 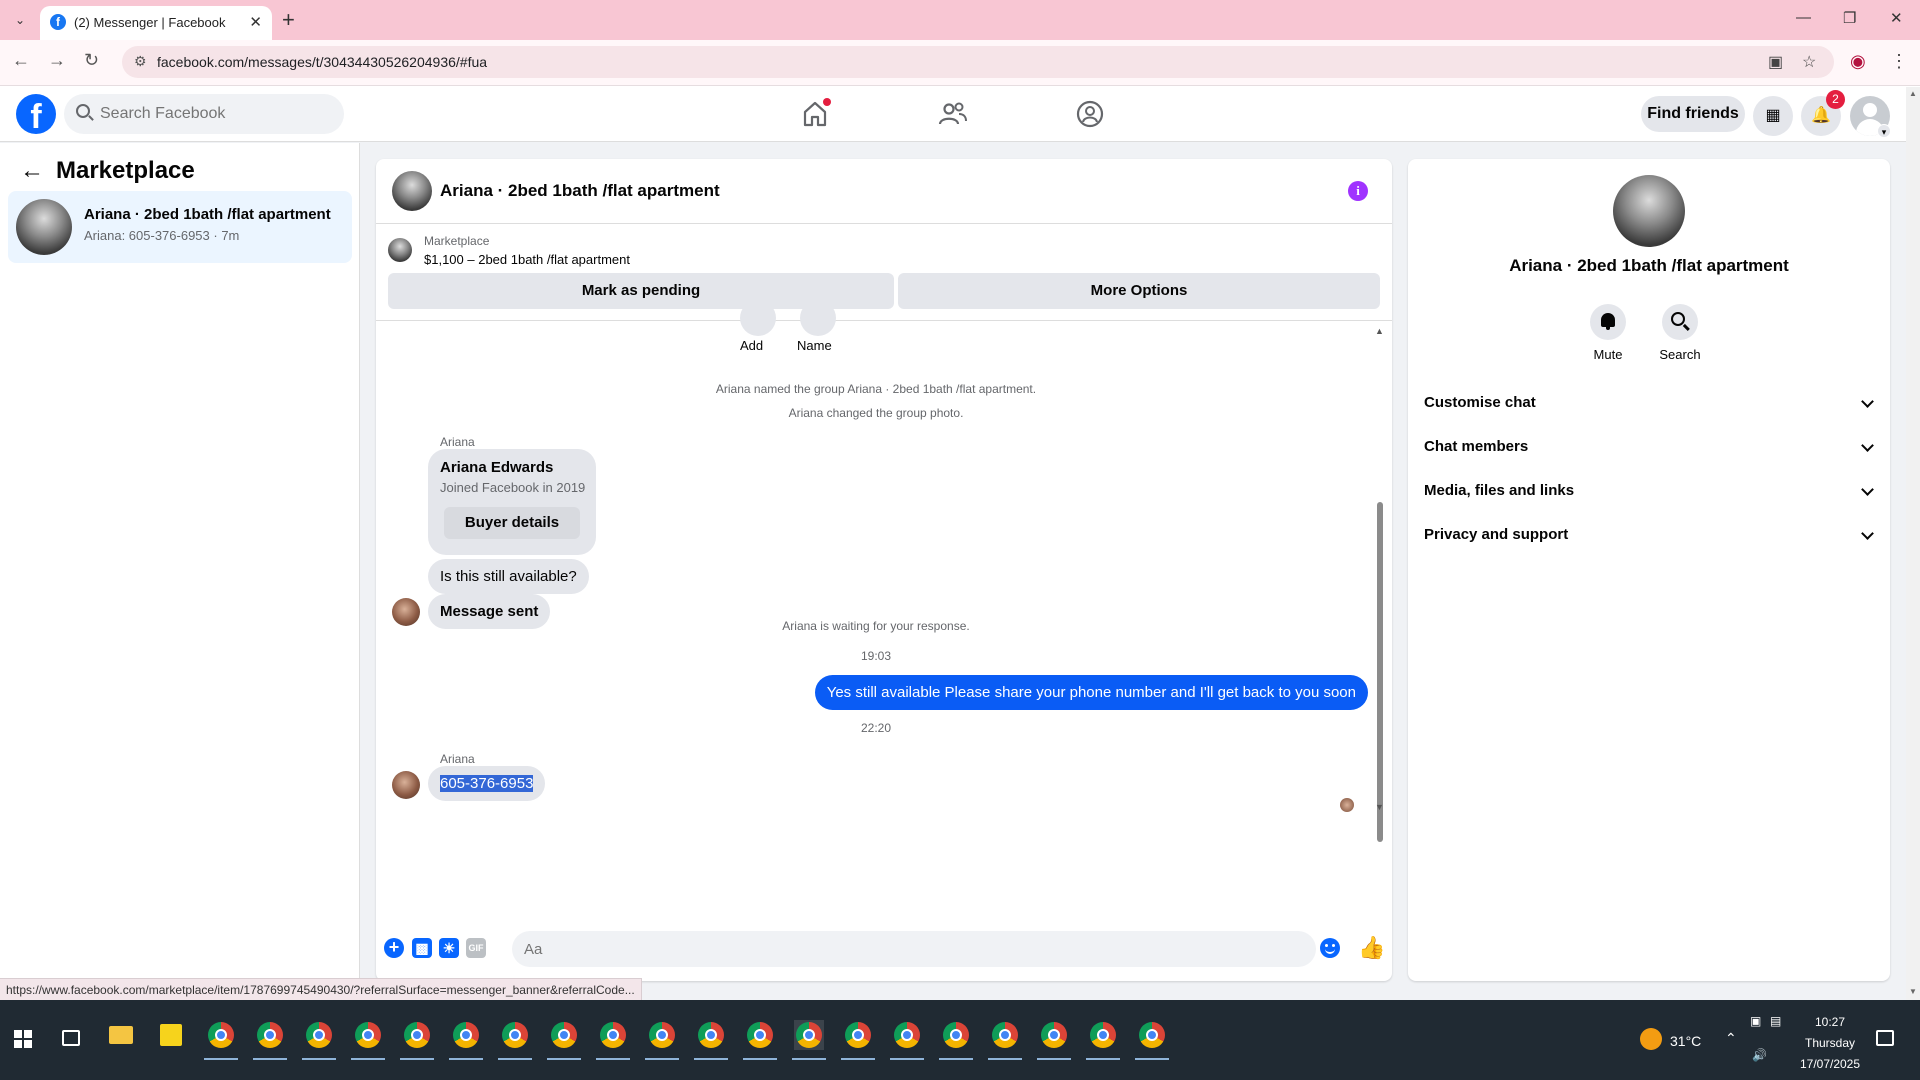 What do you see at coordinates (1773, 116) in the screenshot?
I see `menu-grid-icon: ▦` at bounding box center [1773, 116].